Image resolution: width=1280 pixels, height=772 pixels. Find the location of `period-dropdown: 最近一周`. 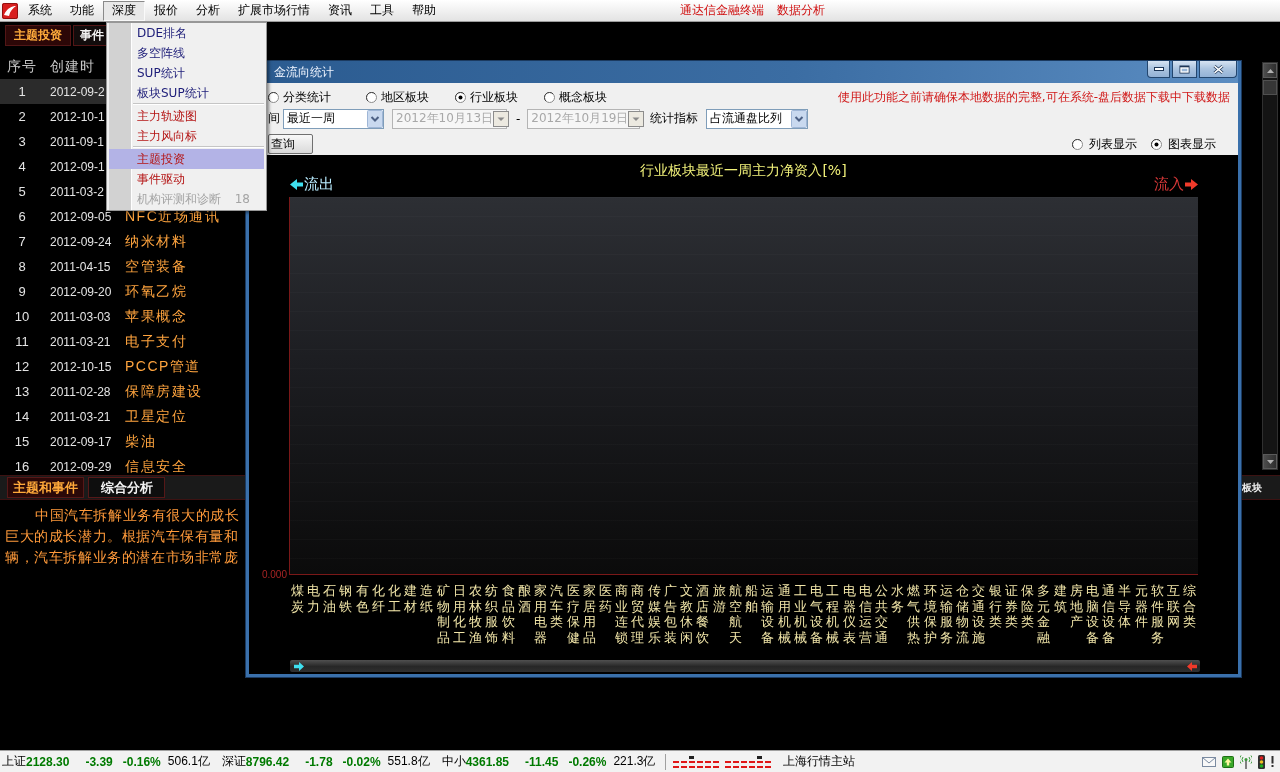

period-dropdown: 最近一周 is located at coordinates (333, 118).